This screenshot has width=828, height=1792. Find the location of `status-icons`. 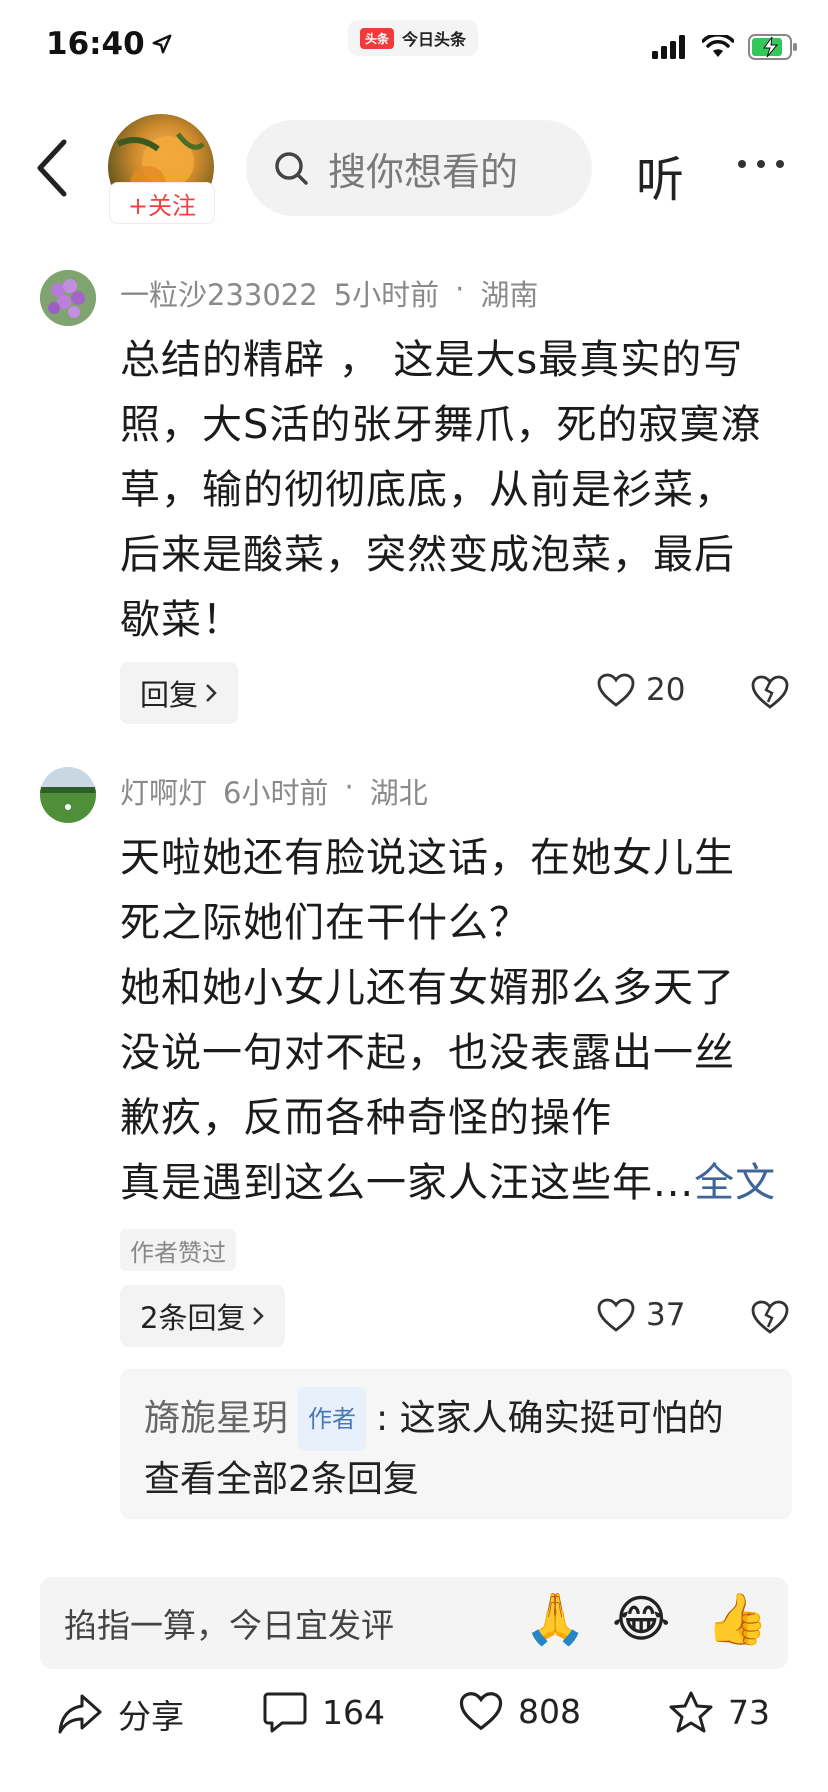

status-icons is located at coordinates (725, 47).